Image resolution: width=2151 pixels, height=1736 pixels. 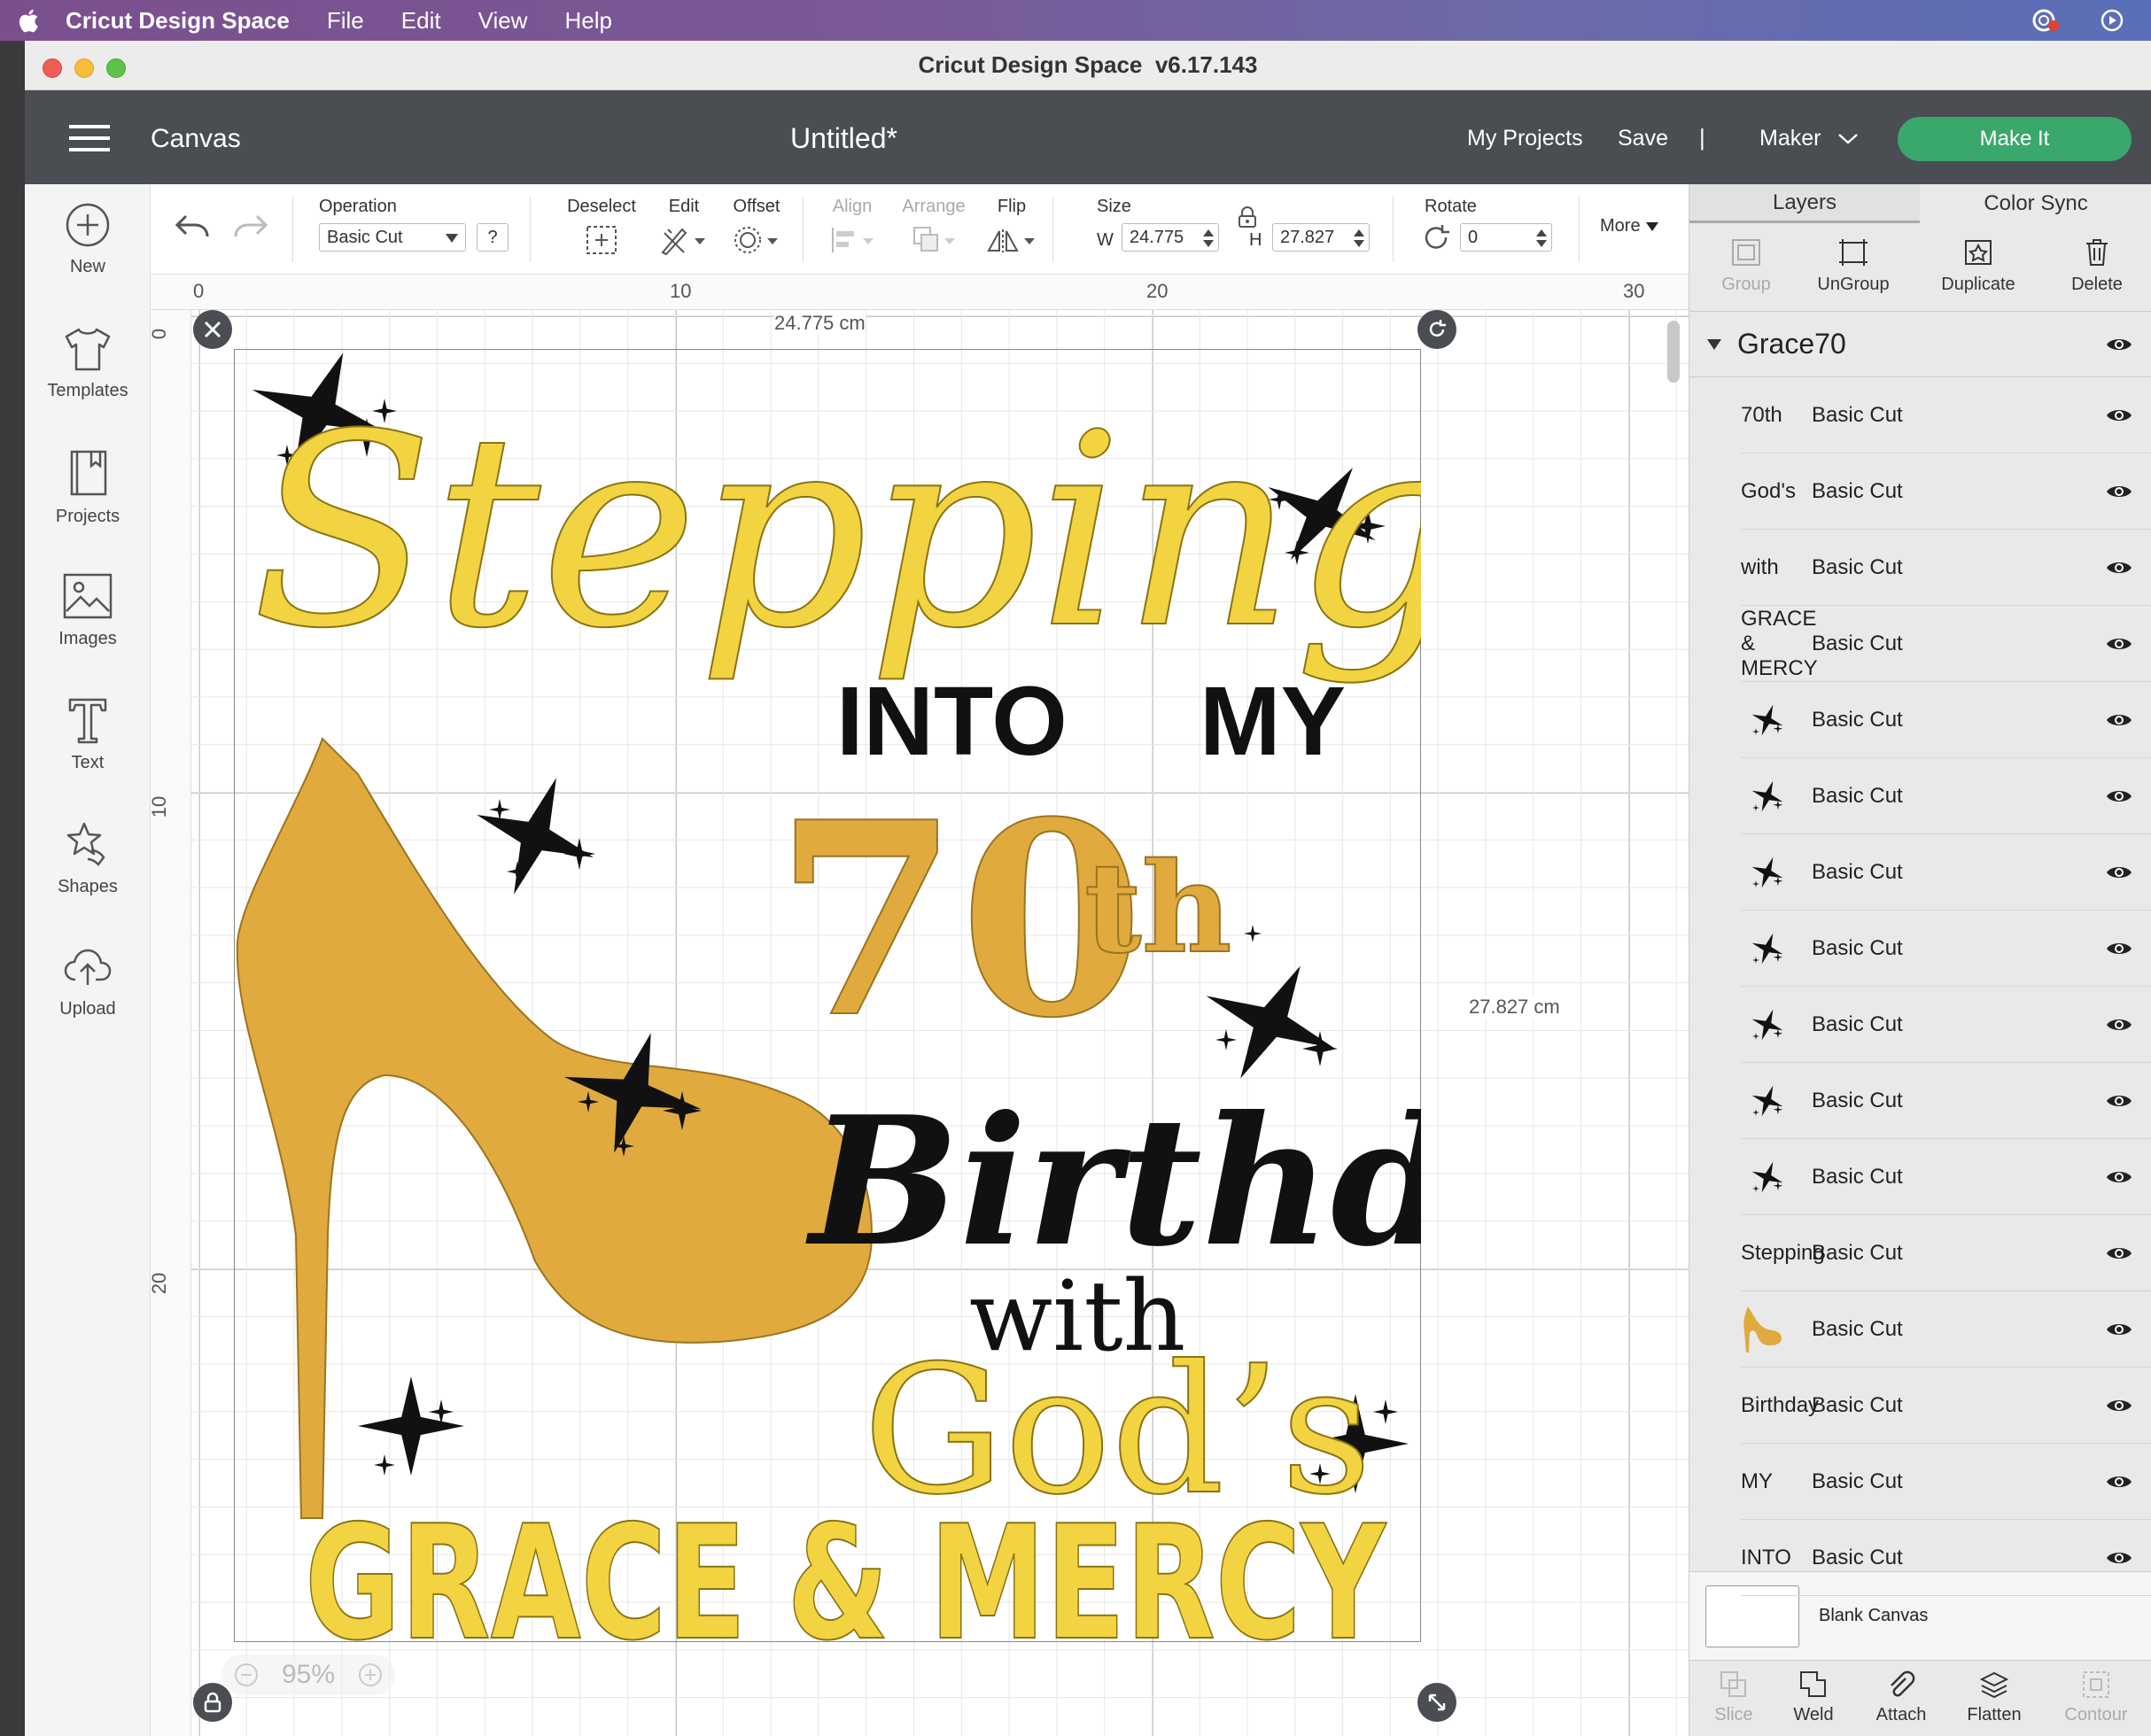 I want to click on star-bottom-left, so click(x=411, y=1426).